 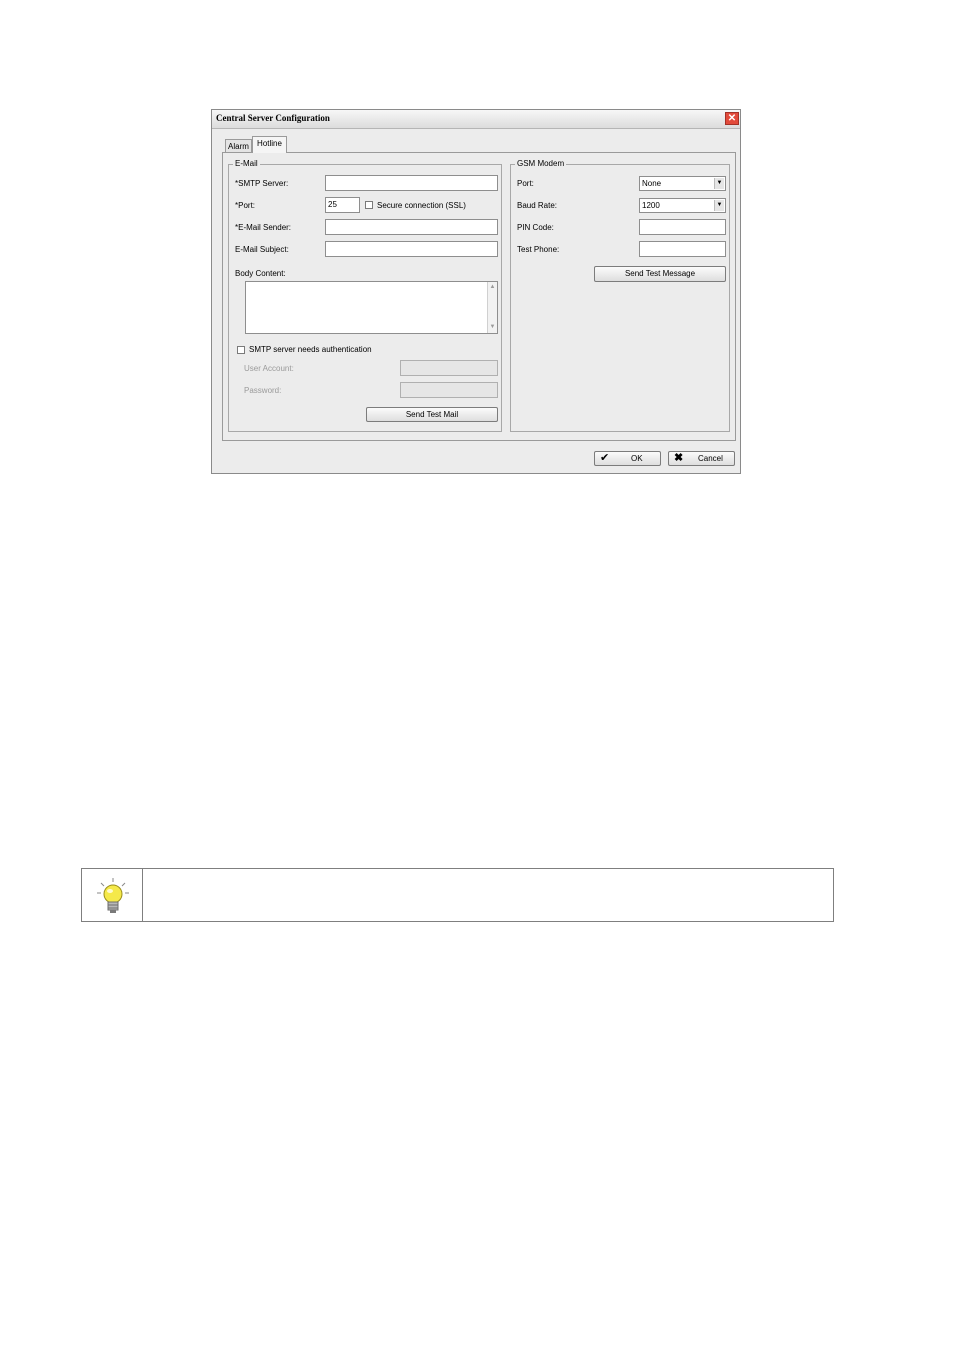 What do you see at coordinates (637, 458) in the screenshot?
I see `ok-button-label: OK` at bounding box center [637, 458].